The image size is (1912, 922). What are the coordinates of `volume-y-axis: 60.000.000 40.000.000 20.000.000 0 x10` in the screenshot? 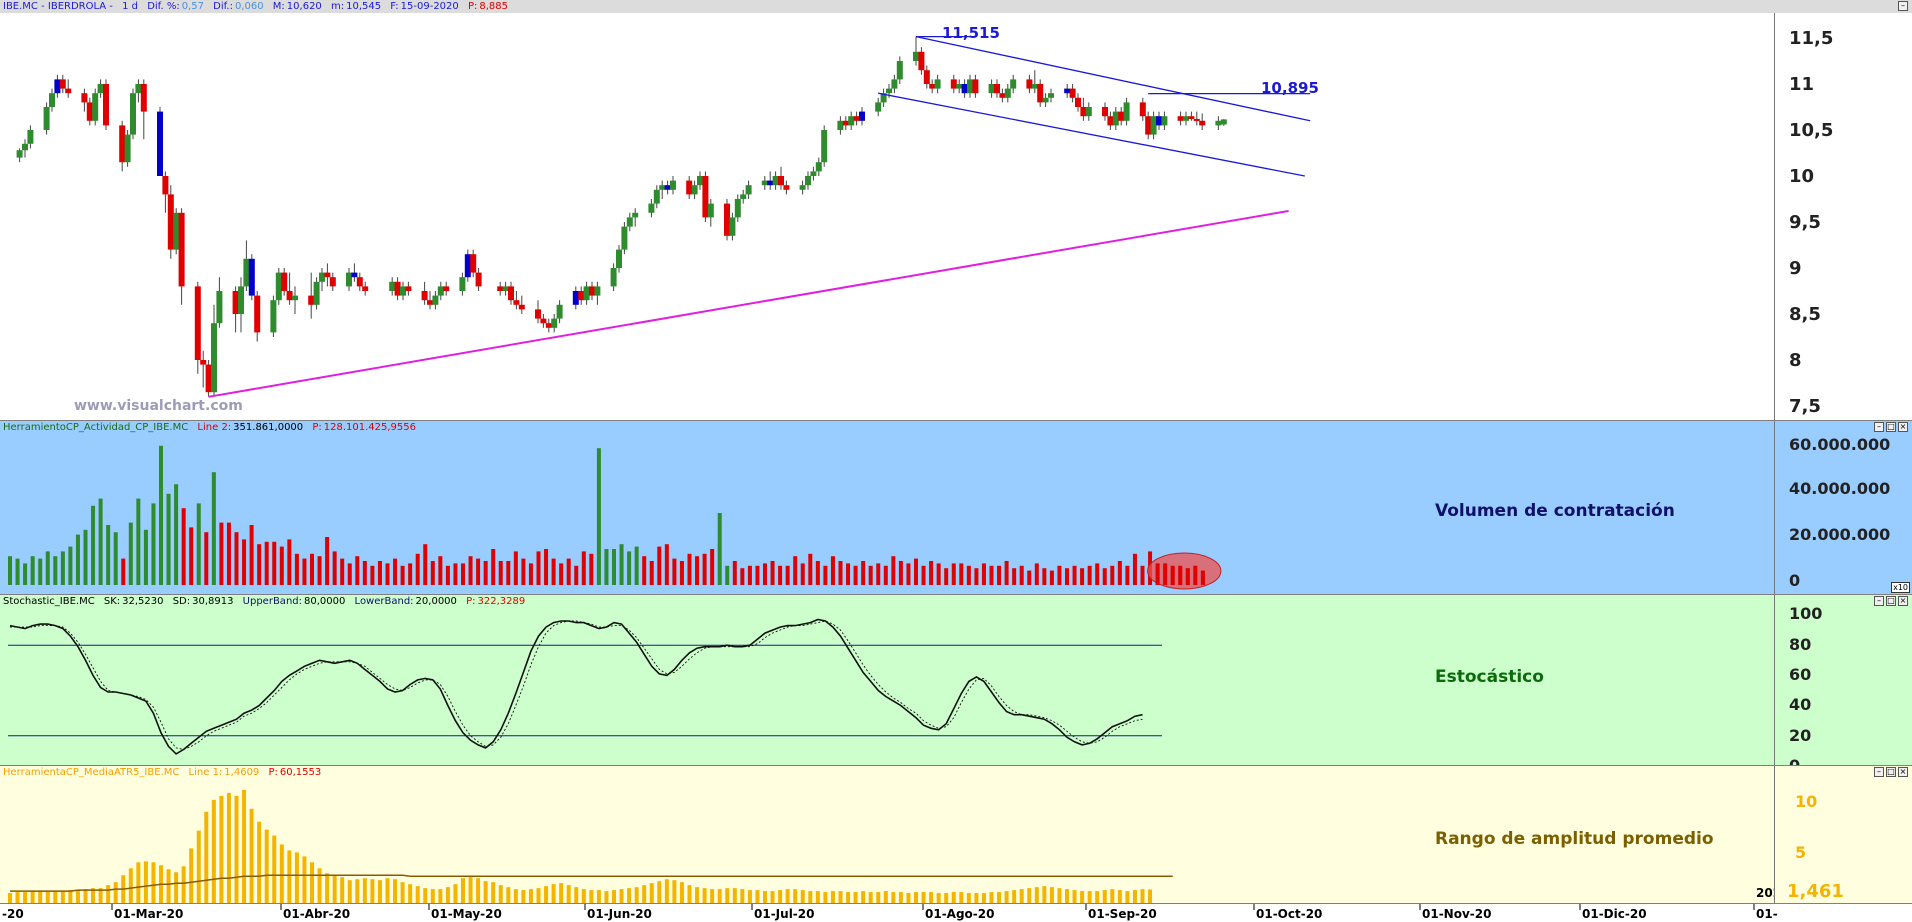 It's located at (1843, 507).